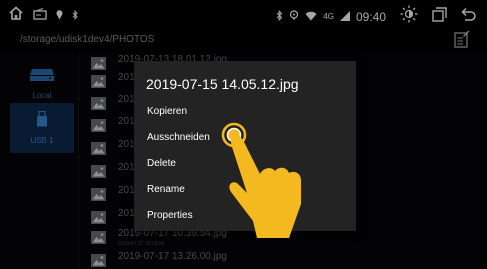 This screenshot has height=269, width=487. I want to click on menu-item-properties: Properties, so click(170, 215).